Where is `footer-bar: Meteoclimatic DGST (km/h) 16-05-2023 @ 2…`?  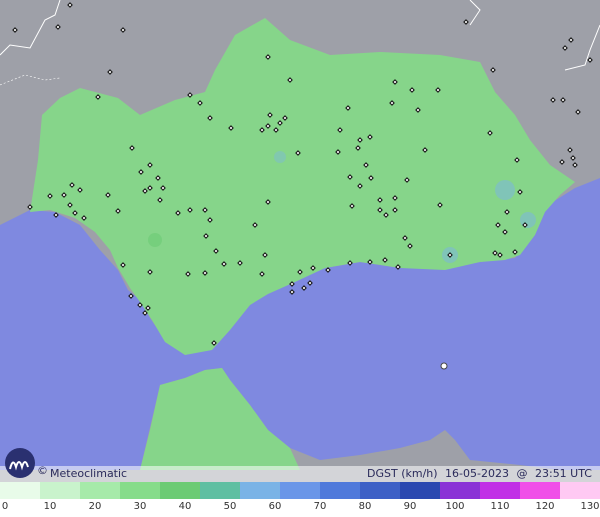 footer-bar: Meteoclimatic DGST (km/h) 16-05-2023 @ 2… is located at coordinates (300, 474).